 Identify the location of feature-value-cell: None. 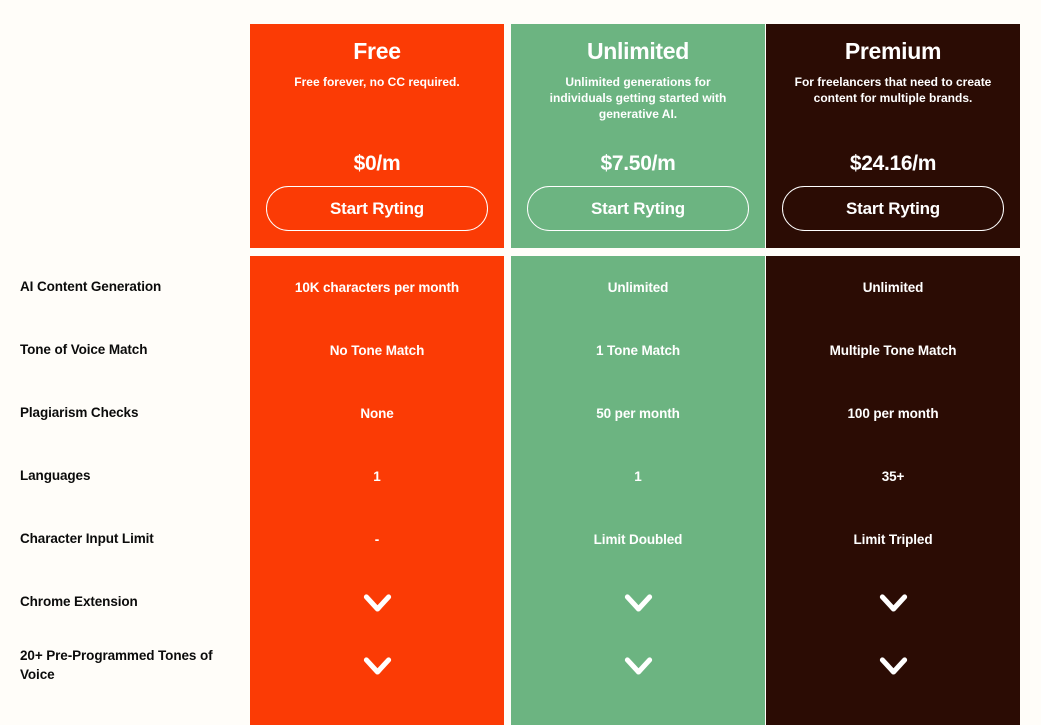
(377, 413).